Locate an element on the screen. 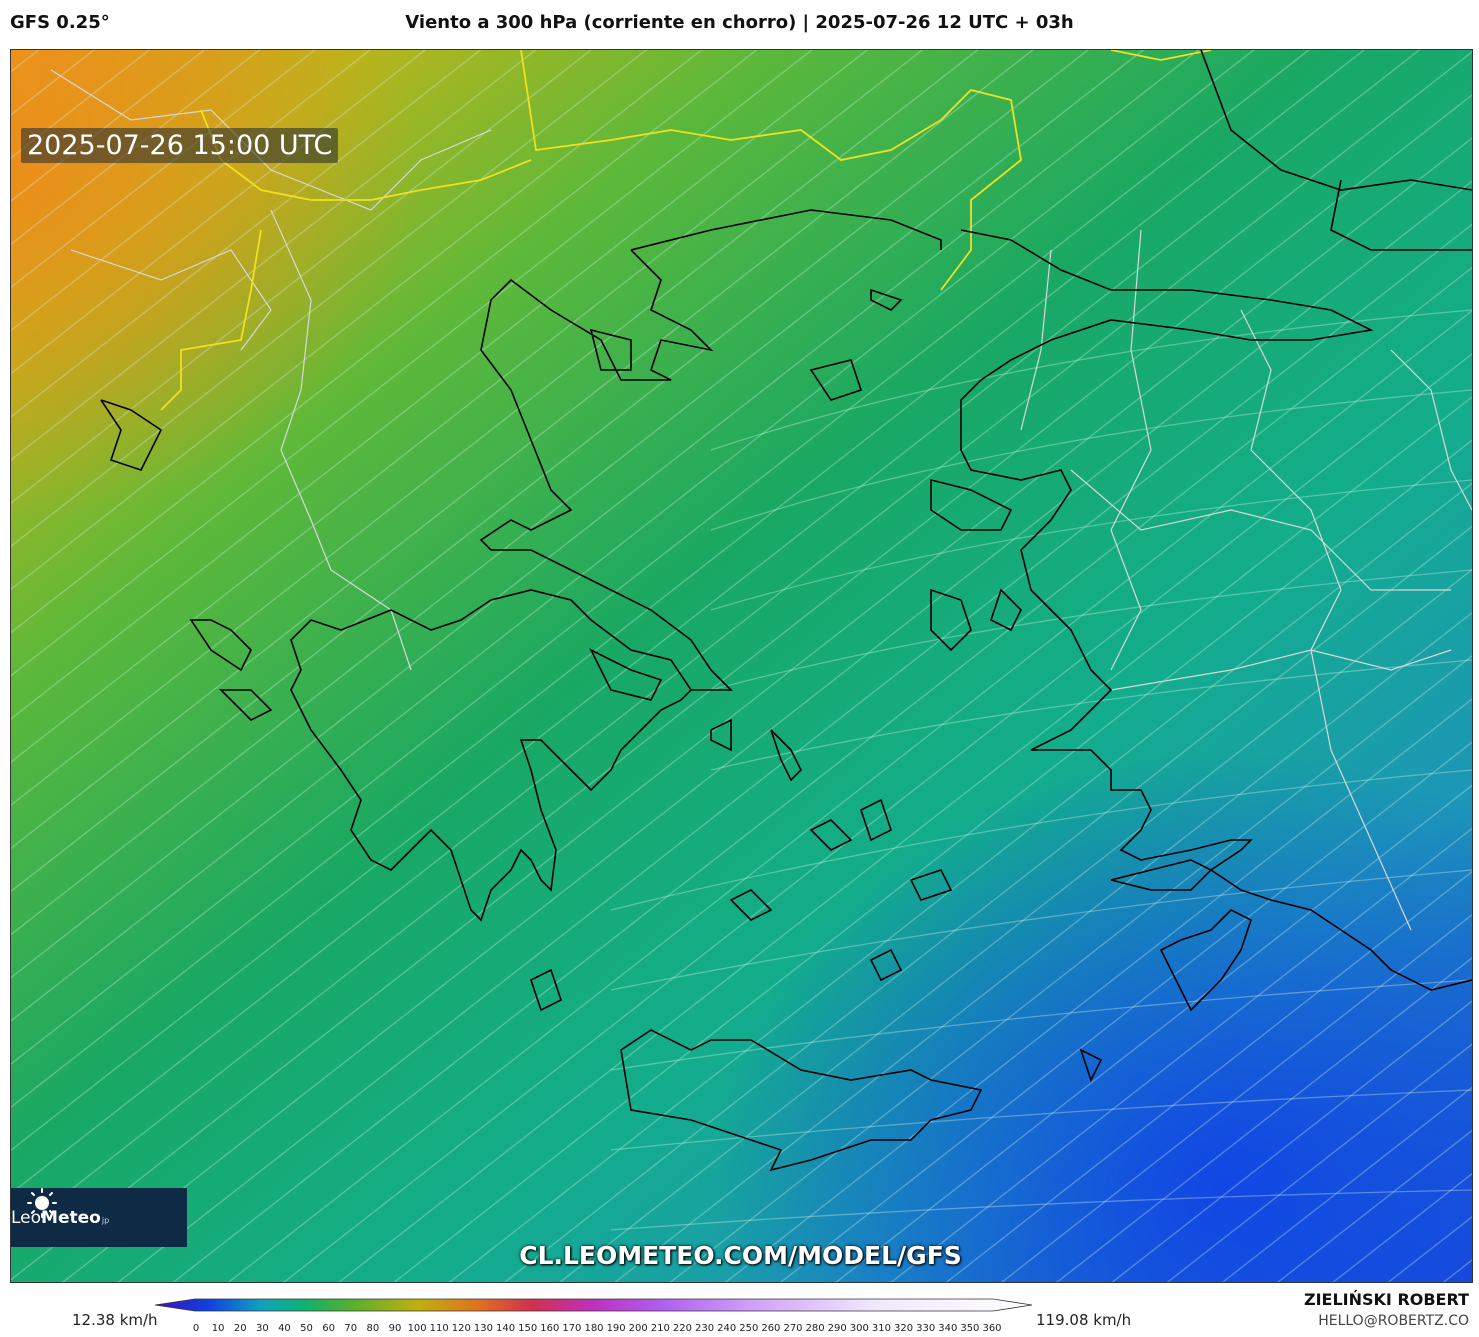 This screenshot has height=1337, width=1479. author-email: HELLO@ROBERTZ.CO is located at coordinates (1393, 1321).